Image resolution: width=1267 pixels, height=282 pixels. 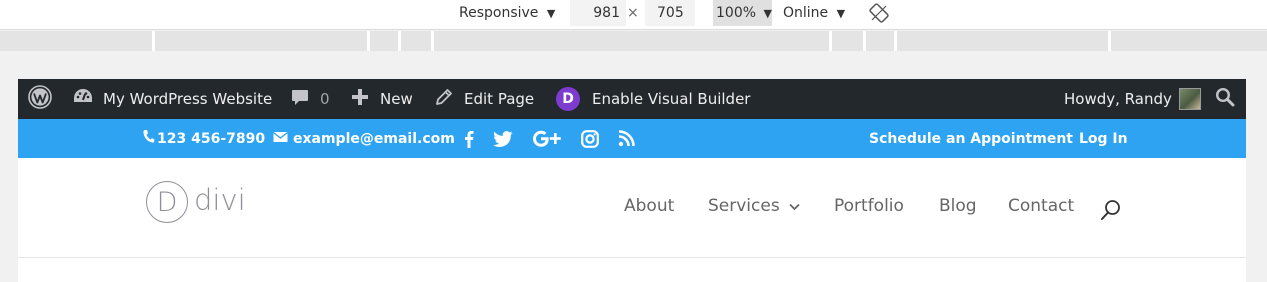 I want to click on nav-item-contact: Contact, so click(x=1041, y=206).